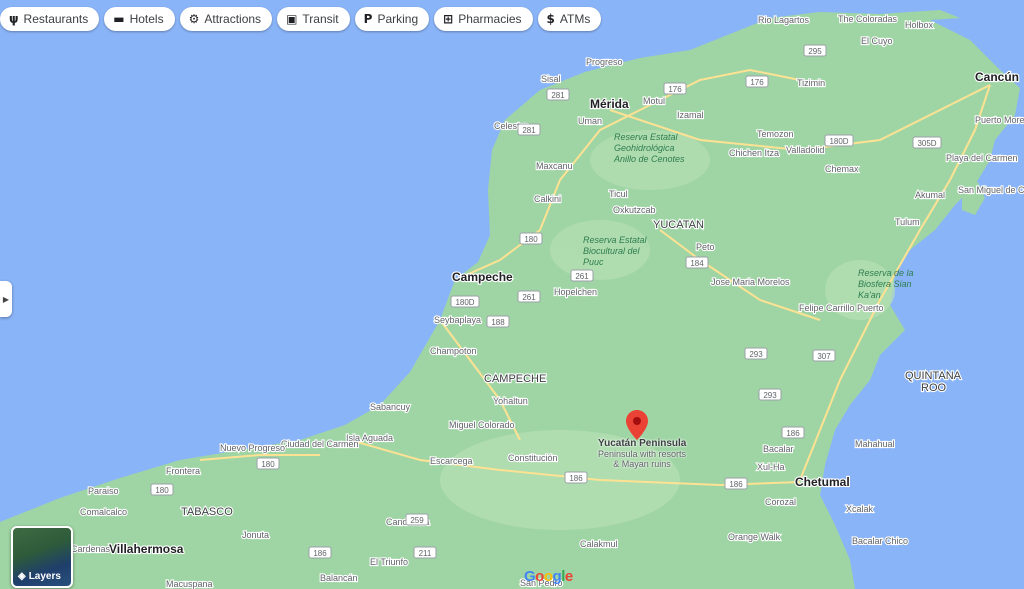 The width and height of the screenshot is (1024, 589). I want to click on town-label: Escarcega, so click(451, 461).